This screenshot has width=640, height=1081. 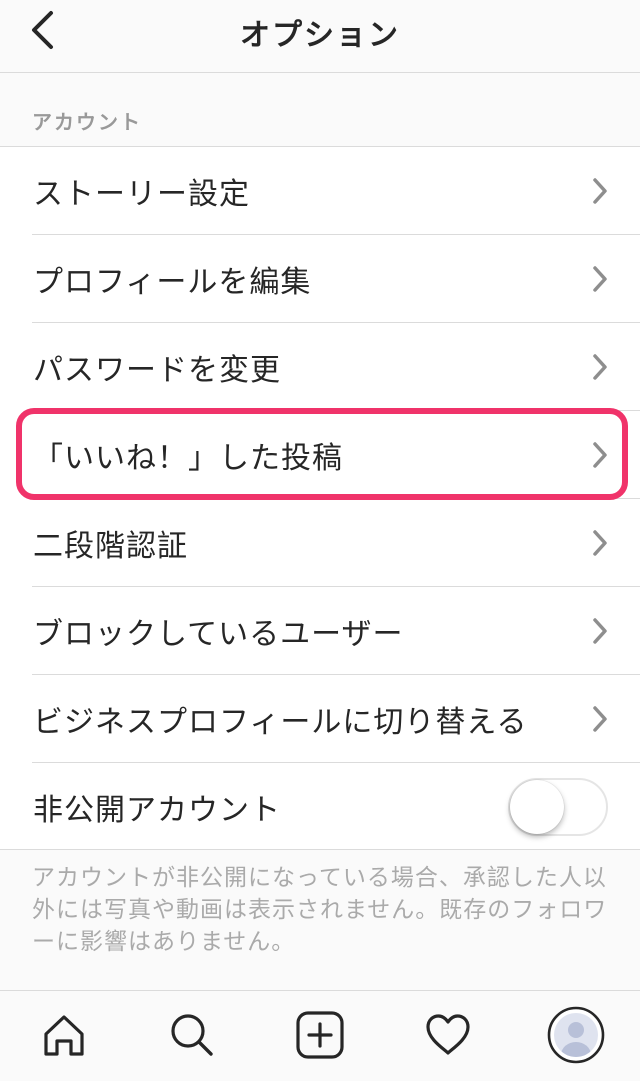 What do you see at coordinates (188, 458) in the screenshot?
I see `settings-item-label: 「いいね！」した投稿` at bounding box center [188, 458].